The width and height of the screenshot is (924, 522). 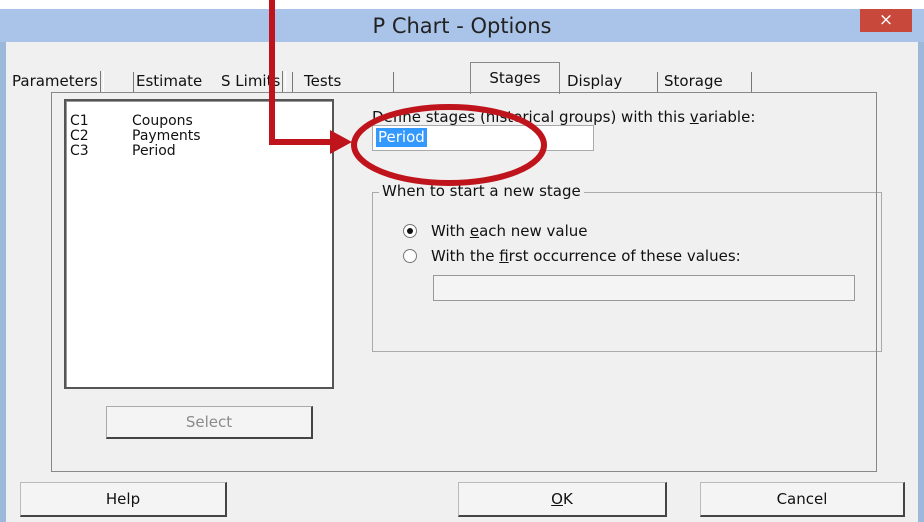 I want to click on occurrence-values-field, so click(x=644, y=288).